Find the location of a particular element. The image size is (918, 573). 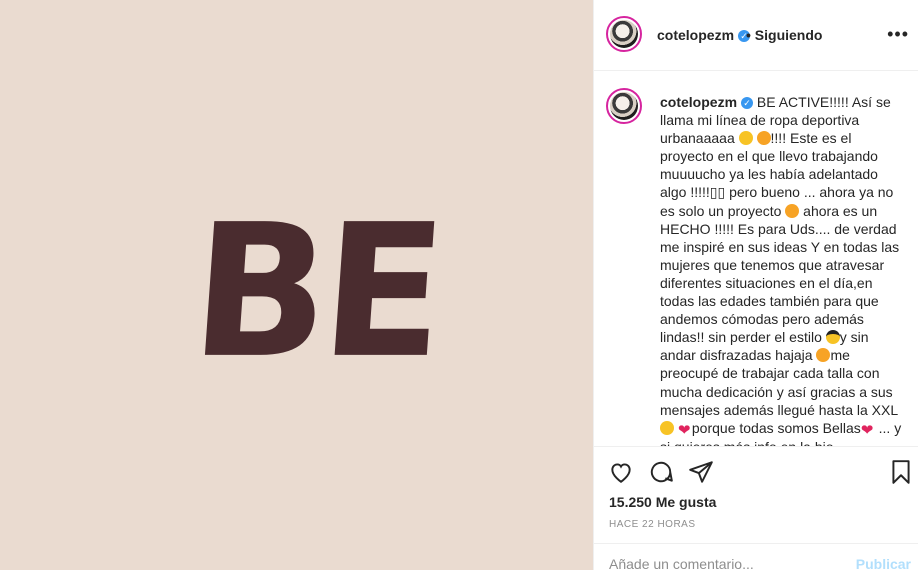

post-header: cotelopezm ✓ • Siguiendo ••• is located at coordinates (756, 35).